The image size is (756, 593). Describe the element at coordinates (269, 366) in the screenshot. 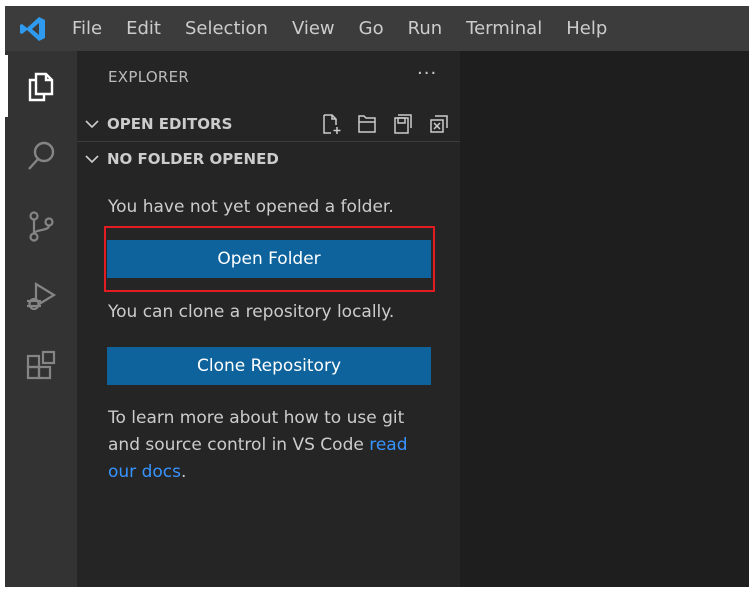

I see `clone-repository-button: Clone Repository` at that location.